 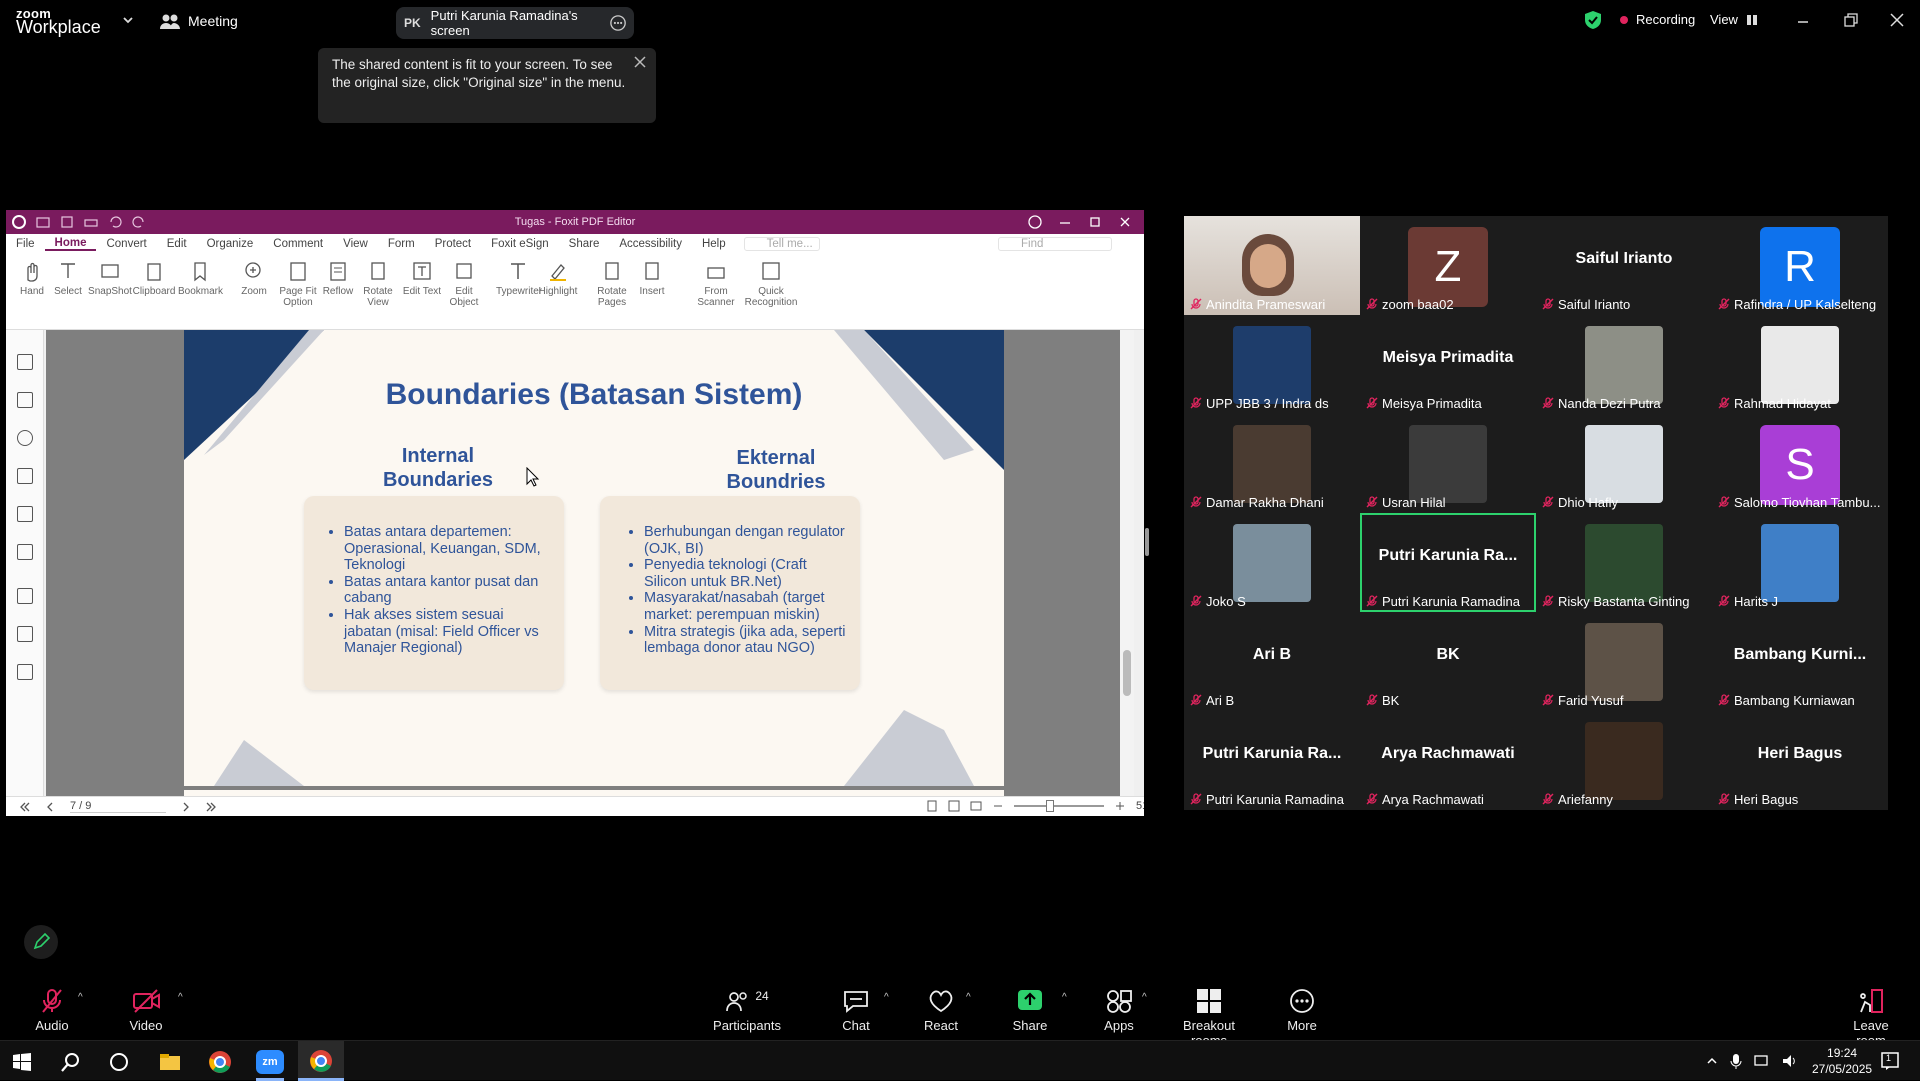 I want to click on participant-tile: R Rafindra / UP Kalselteng, so click(x=1800, y=265).